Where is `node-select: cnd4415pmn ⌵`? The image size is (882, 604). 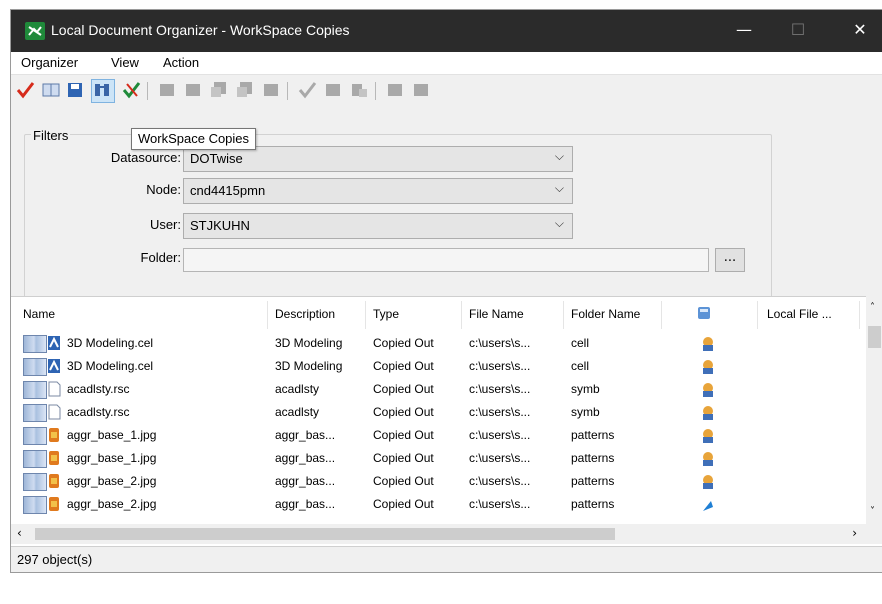 node-select: cnd4415pmn ⌵ is located at coordinates (378, 191).